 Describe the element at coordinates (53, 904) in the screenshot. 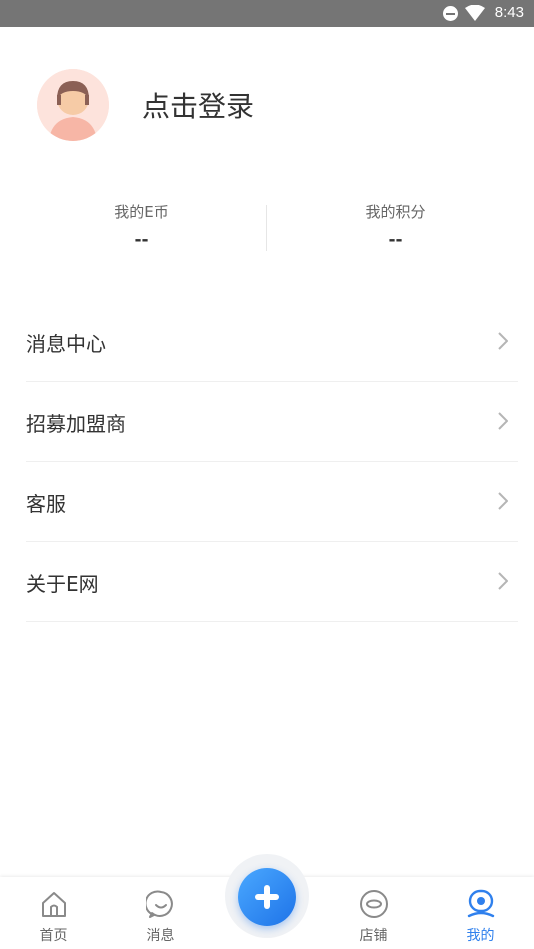

I see `home-icon` at that location.